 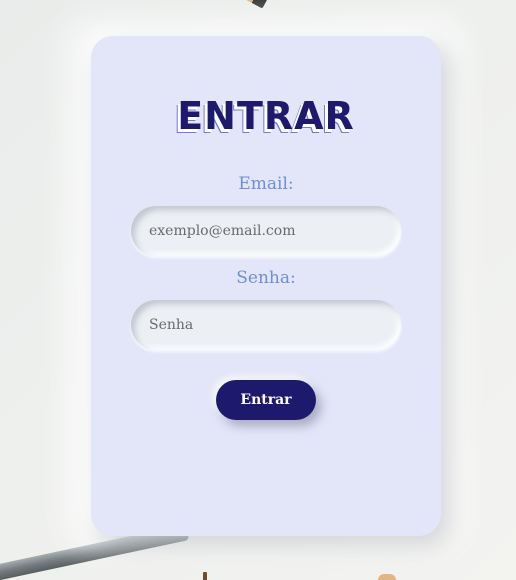 What do you see at coordinates (266, 184) in the screenshot?
I see `email-label: Email:` at bounding box center [266, 184].